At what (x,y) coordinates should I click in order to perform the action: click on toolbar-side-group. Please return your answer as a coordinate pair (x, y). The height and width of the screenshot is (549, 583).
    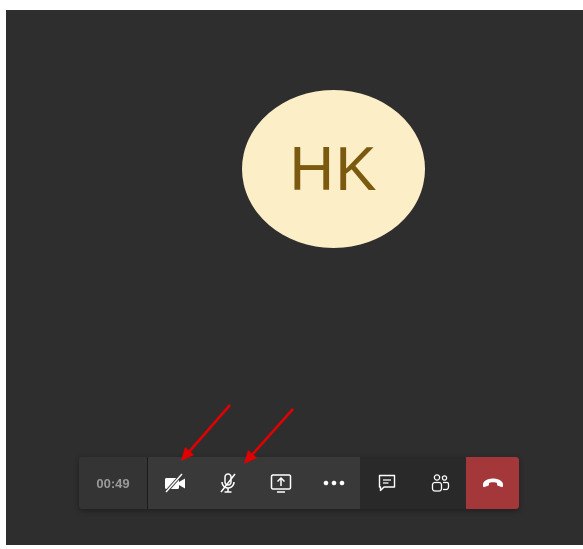
    Looking at the image, I should click on (413, 483).